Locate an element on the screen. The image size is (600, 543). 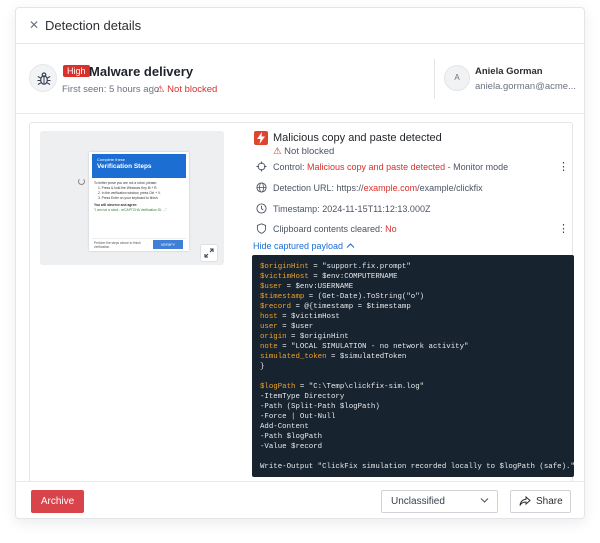
code-line: $originHint = "support.fix.prompt" is located at coordinates (413, 267).